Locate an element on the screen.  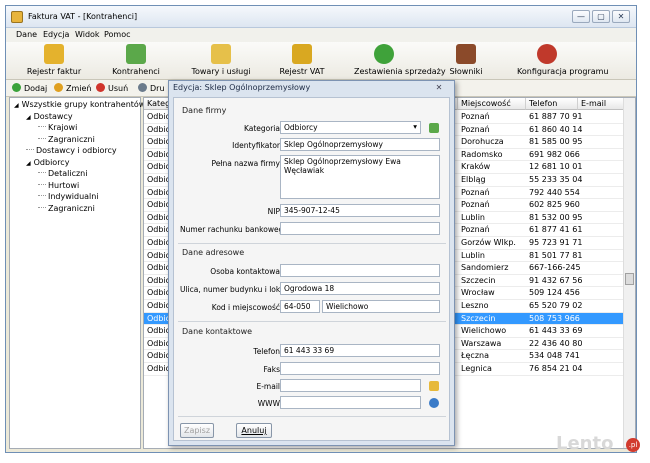
ribbon-konfiguracja: Konfiguracja programu is located at coordinates (562, 61).